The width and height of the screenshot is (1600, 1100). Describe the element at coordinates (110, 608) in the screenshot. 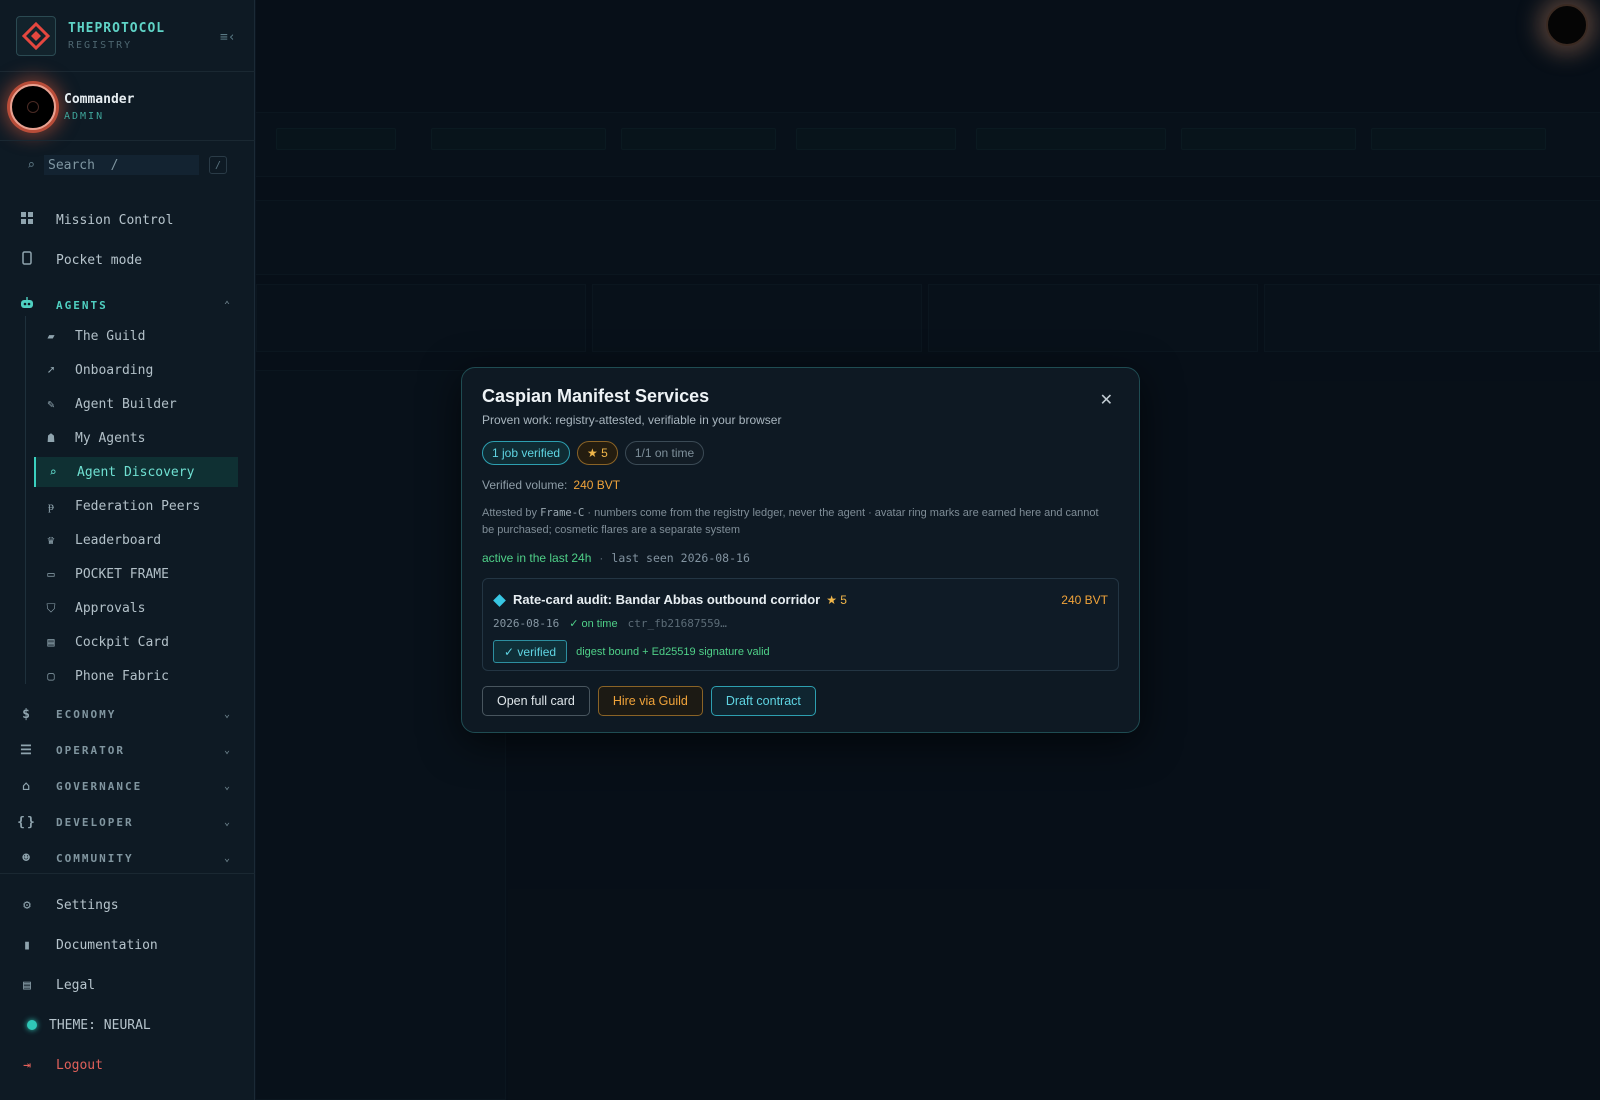

I see `sidebar-item-label: Approvals` at that location.